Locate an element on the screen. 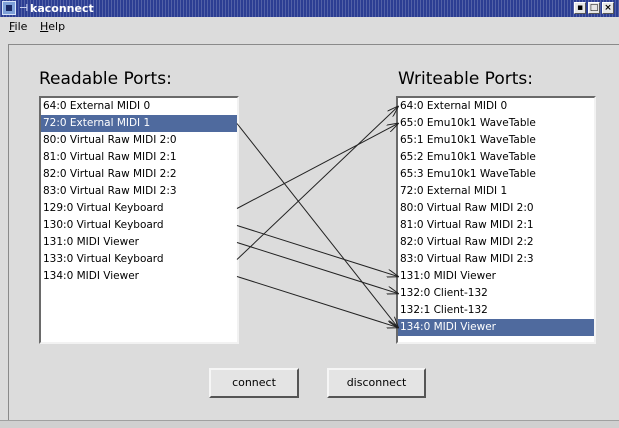  writeable-port-item: 65:2 Emu10k1 WaveTable is located at coordinates (496, 157).